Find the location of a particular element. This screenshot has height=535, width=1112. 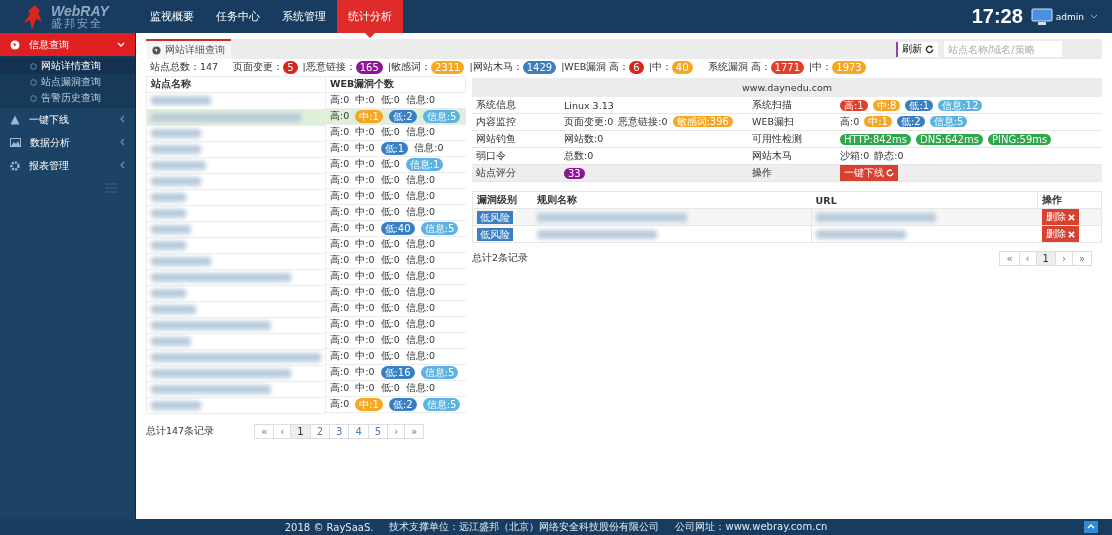

sidebar-item: 数据分析 is located at coordinates (67, 142).